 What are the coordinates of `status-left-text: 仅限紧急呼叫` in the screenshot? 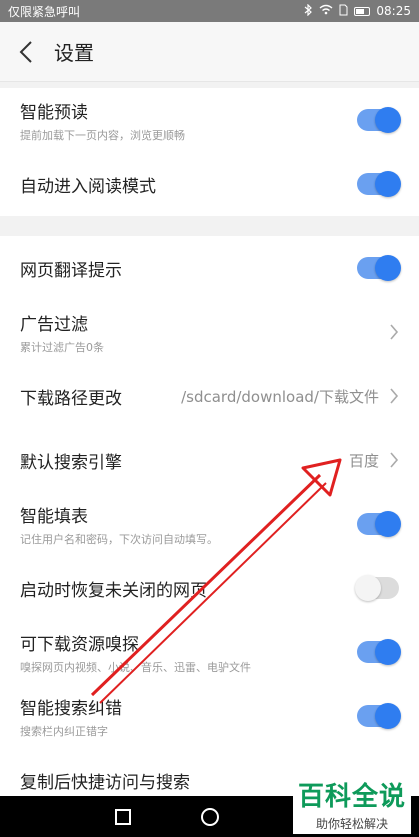 It's located at (44, 11).